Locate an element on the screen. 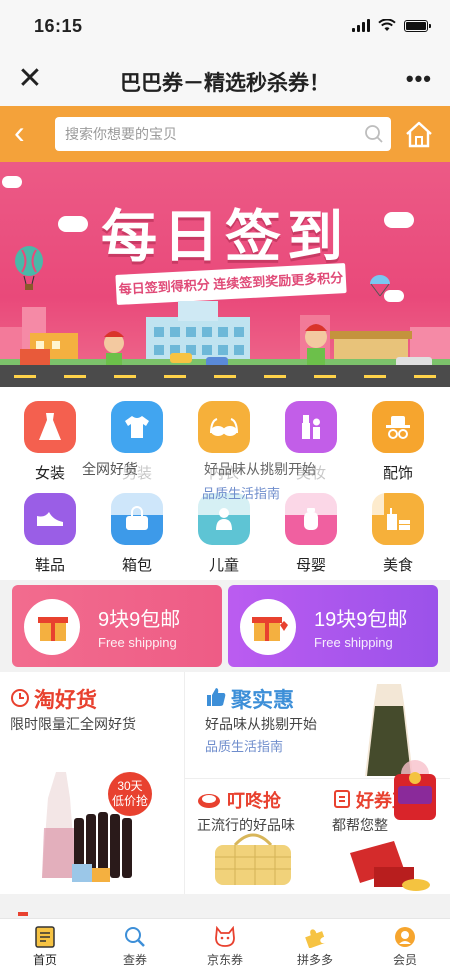  bell-icon is located at coordinates (209, 801).